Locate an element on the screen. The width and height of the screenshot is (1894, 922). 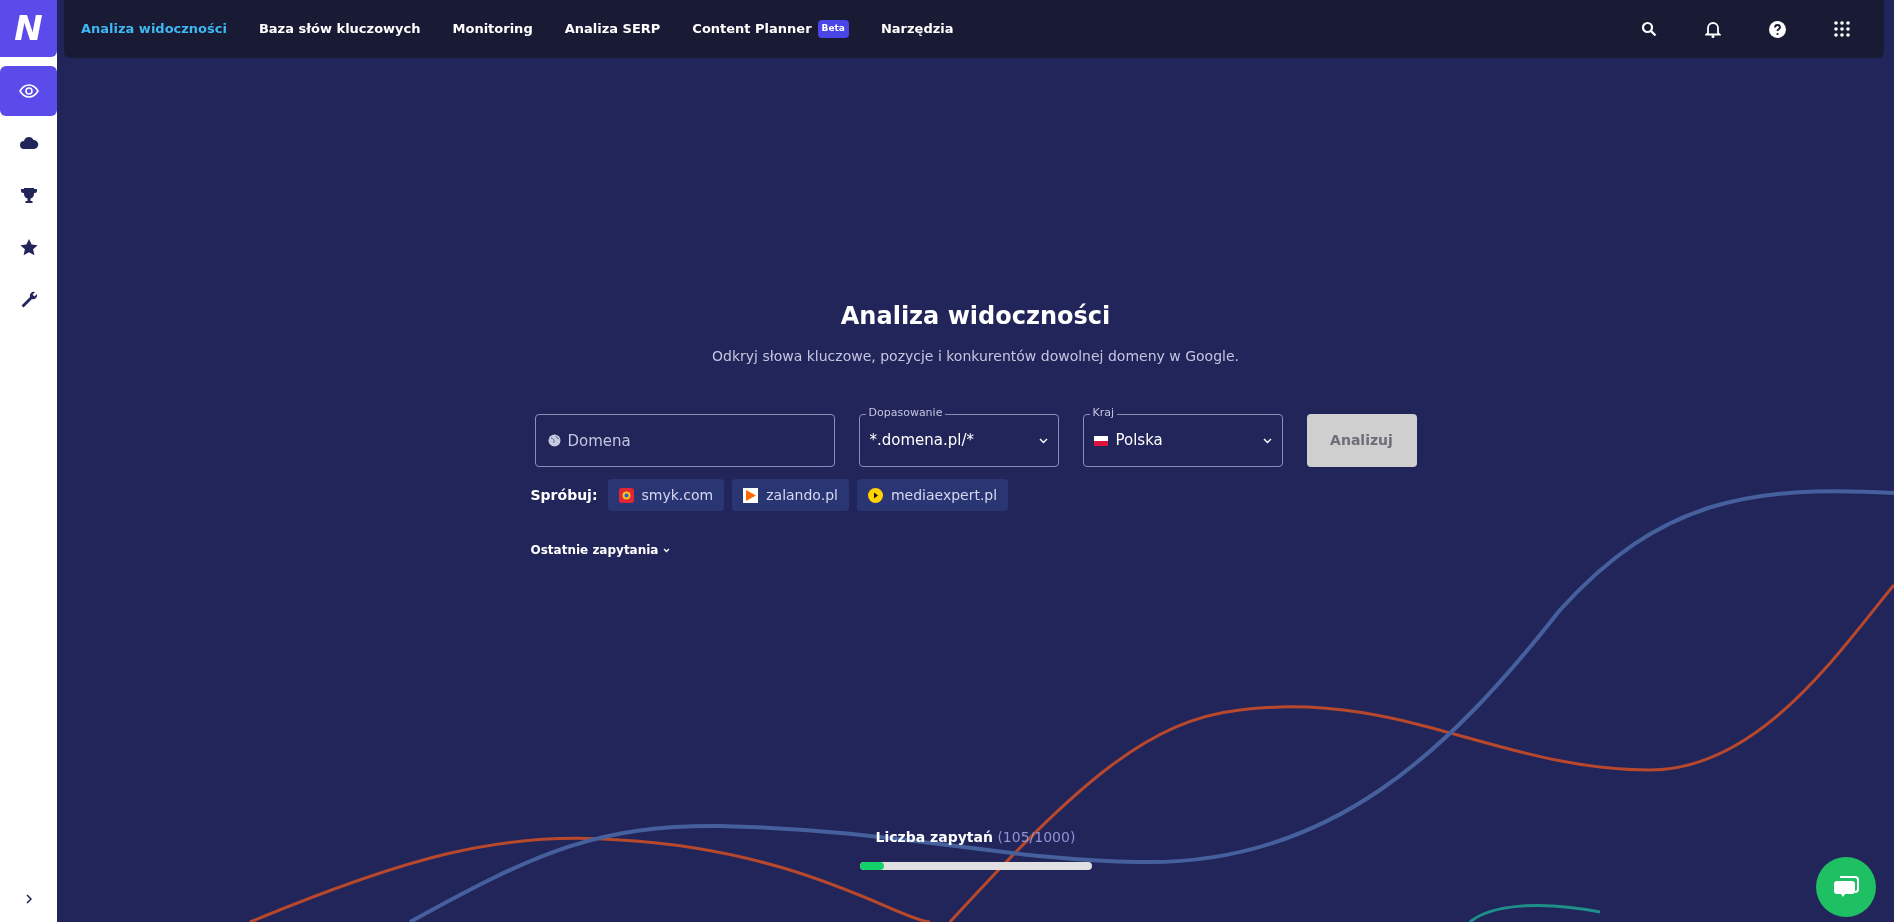
nav-tab: Baza słów kluczowych is located at coordinates (339, 29).